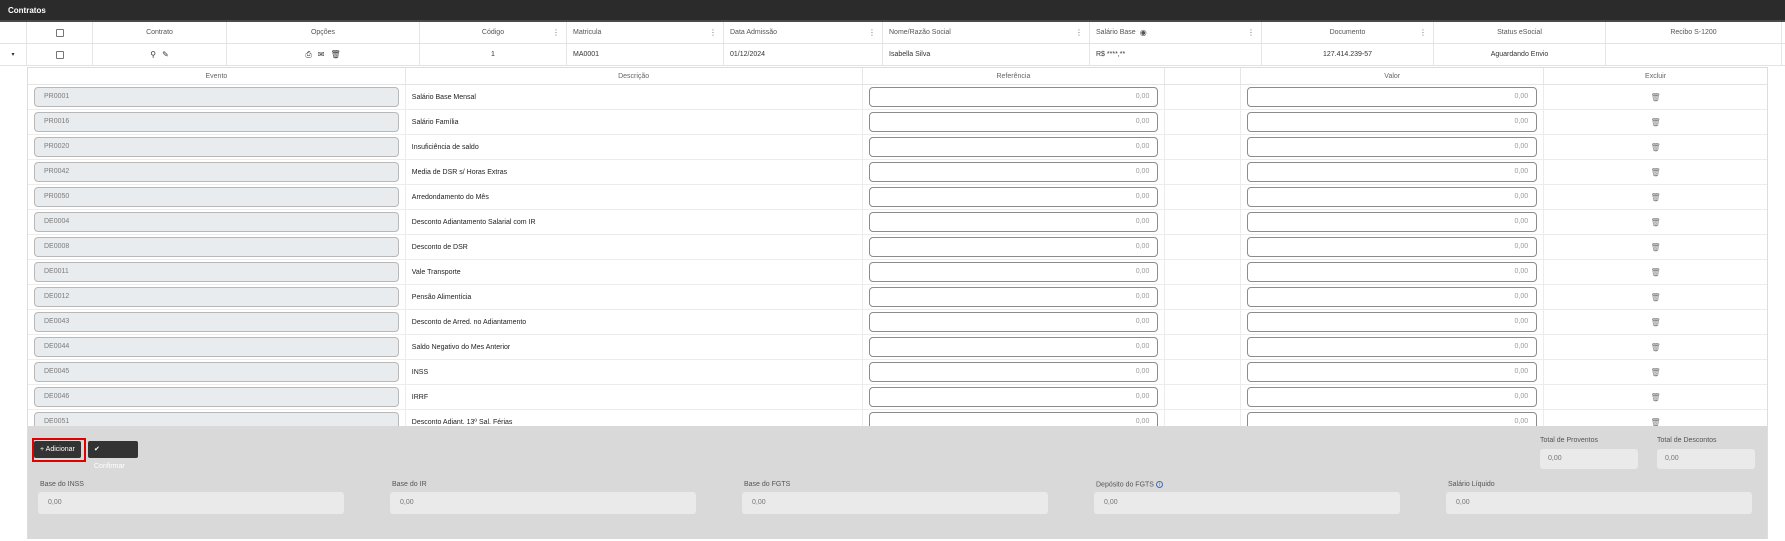 Image resolution: width=1785 pixels, height=541 pixels. What do you see at coordinates (1203, 222) in the screenshot?
I see `blank-cell` at bounding box center [1203, 222].